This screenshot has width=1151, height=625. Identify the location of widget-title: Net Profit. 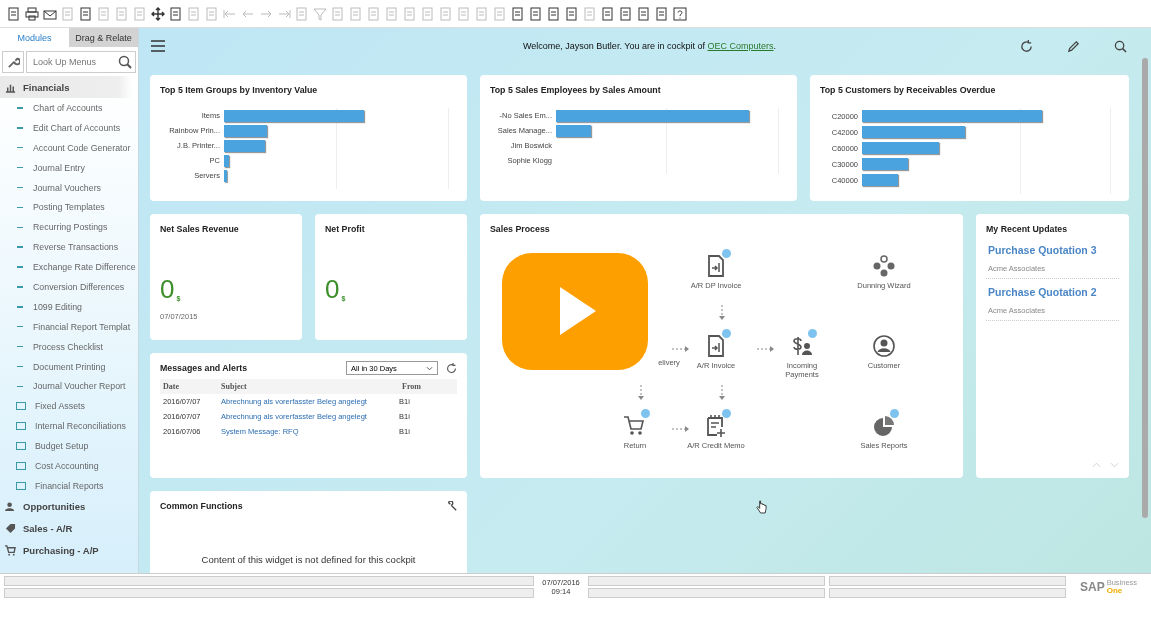
(345, 229).